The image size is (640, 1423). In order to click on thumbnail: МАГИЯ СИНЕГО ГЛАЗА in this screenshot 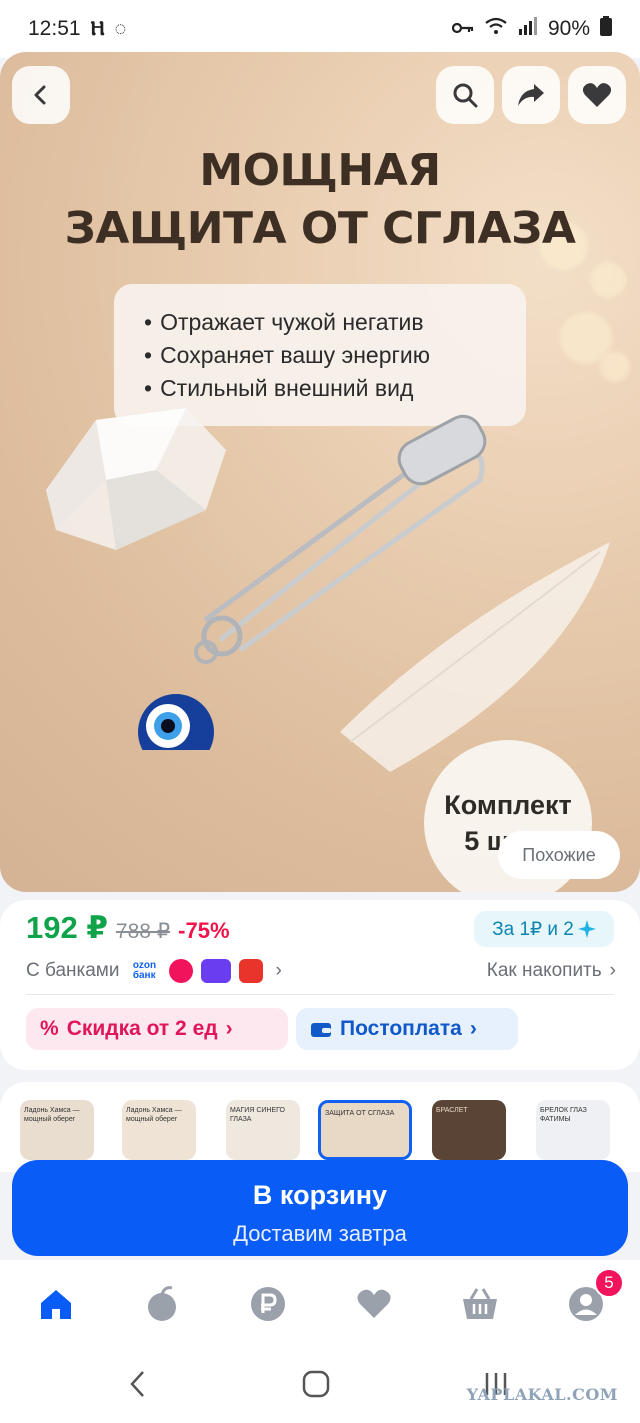, I will do `click(263, 1130)`.